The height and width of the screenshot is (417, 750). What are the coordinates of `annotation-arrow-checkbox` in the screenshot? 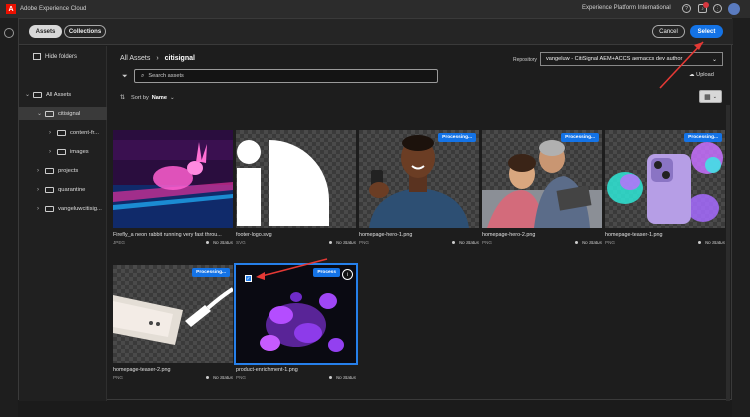 It's located at (292, 268).